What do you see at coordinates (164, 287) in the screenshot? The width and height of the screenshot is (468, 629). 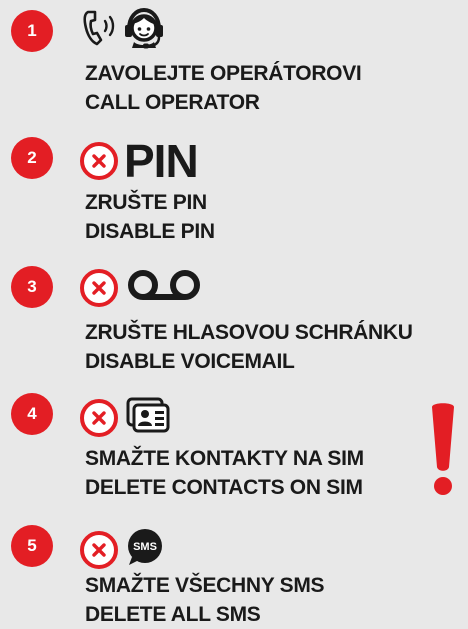 I see `voicemail-icon` at bounding box center [164, 287].